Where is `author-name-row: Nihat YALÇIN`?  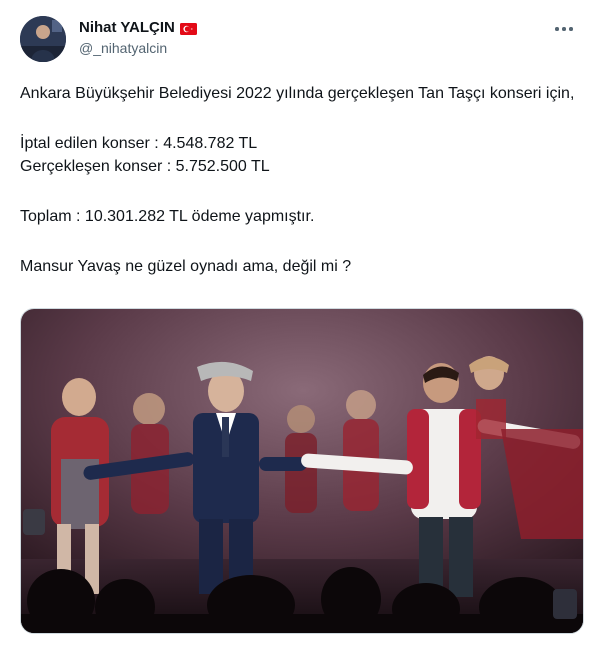 author-name-row: Nihat YALÇIN is located at coordinates (138, 27).